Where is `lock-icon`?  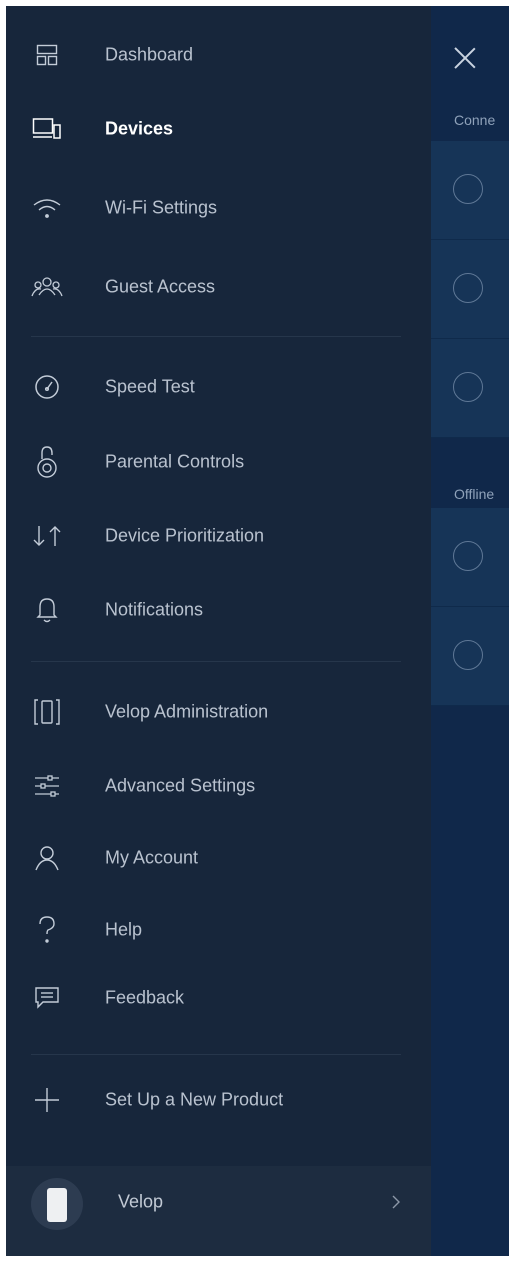 lock-icon is located at coordinates (47, 462).